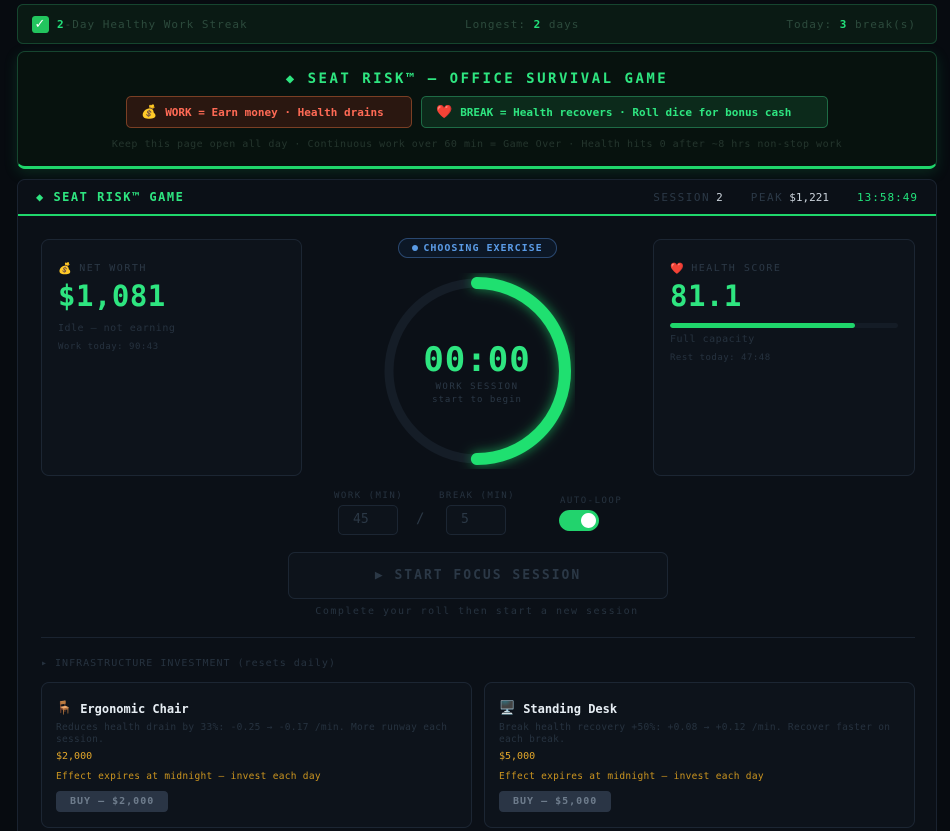 Image resolution: width=950 pixels, height=831 pixels. I want to click on desktop-icon: 🖥️, so click(507, 708).